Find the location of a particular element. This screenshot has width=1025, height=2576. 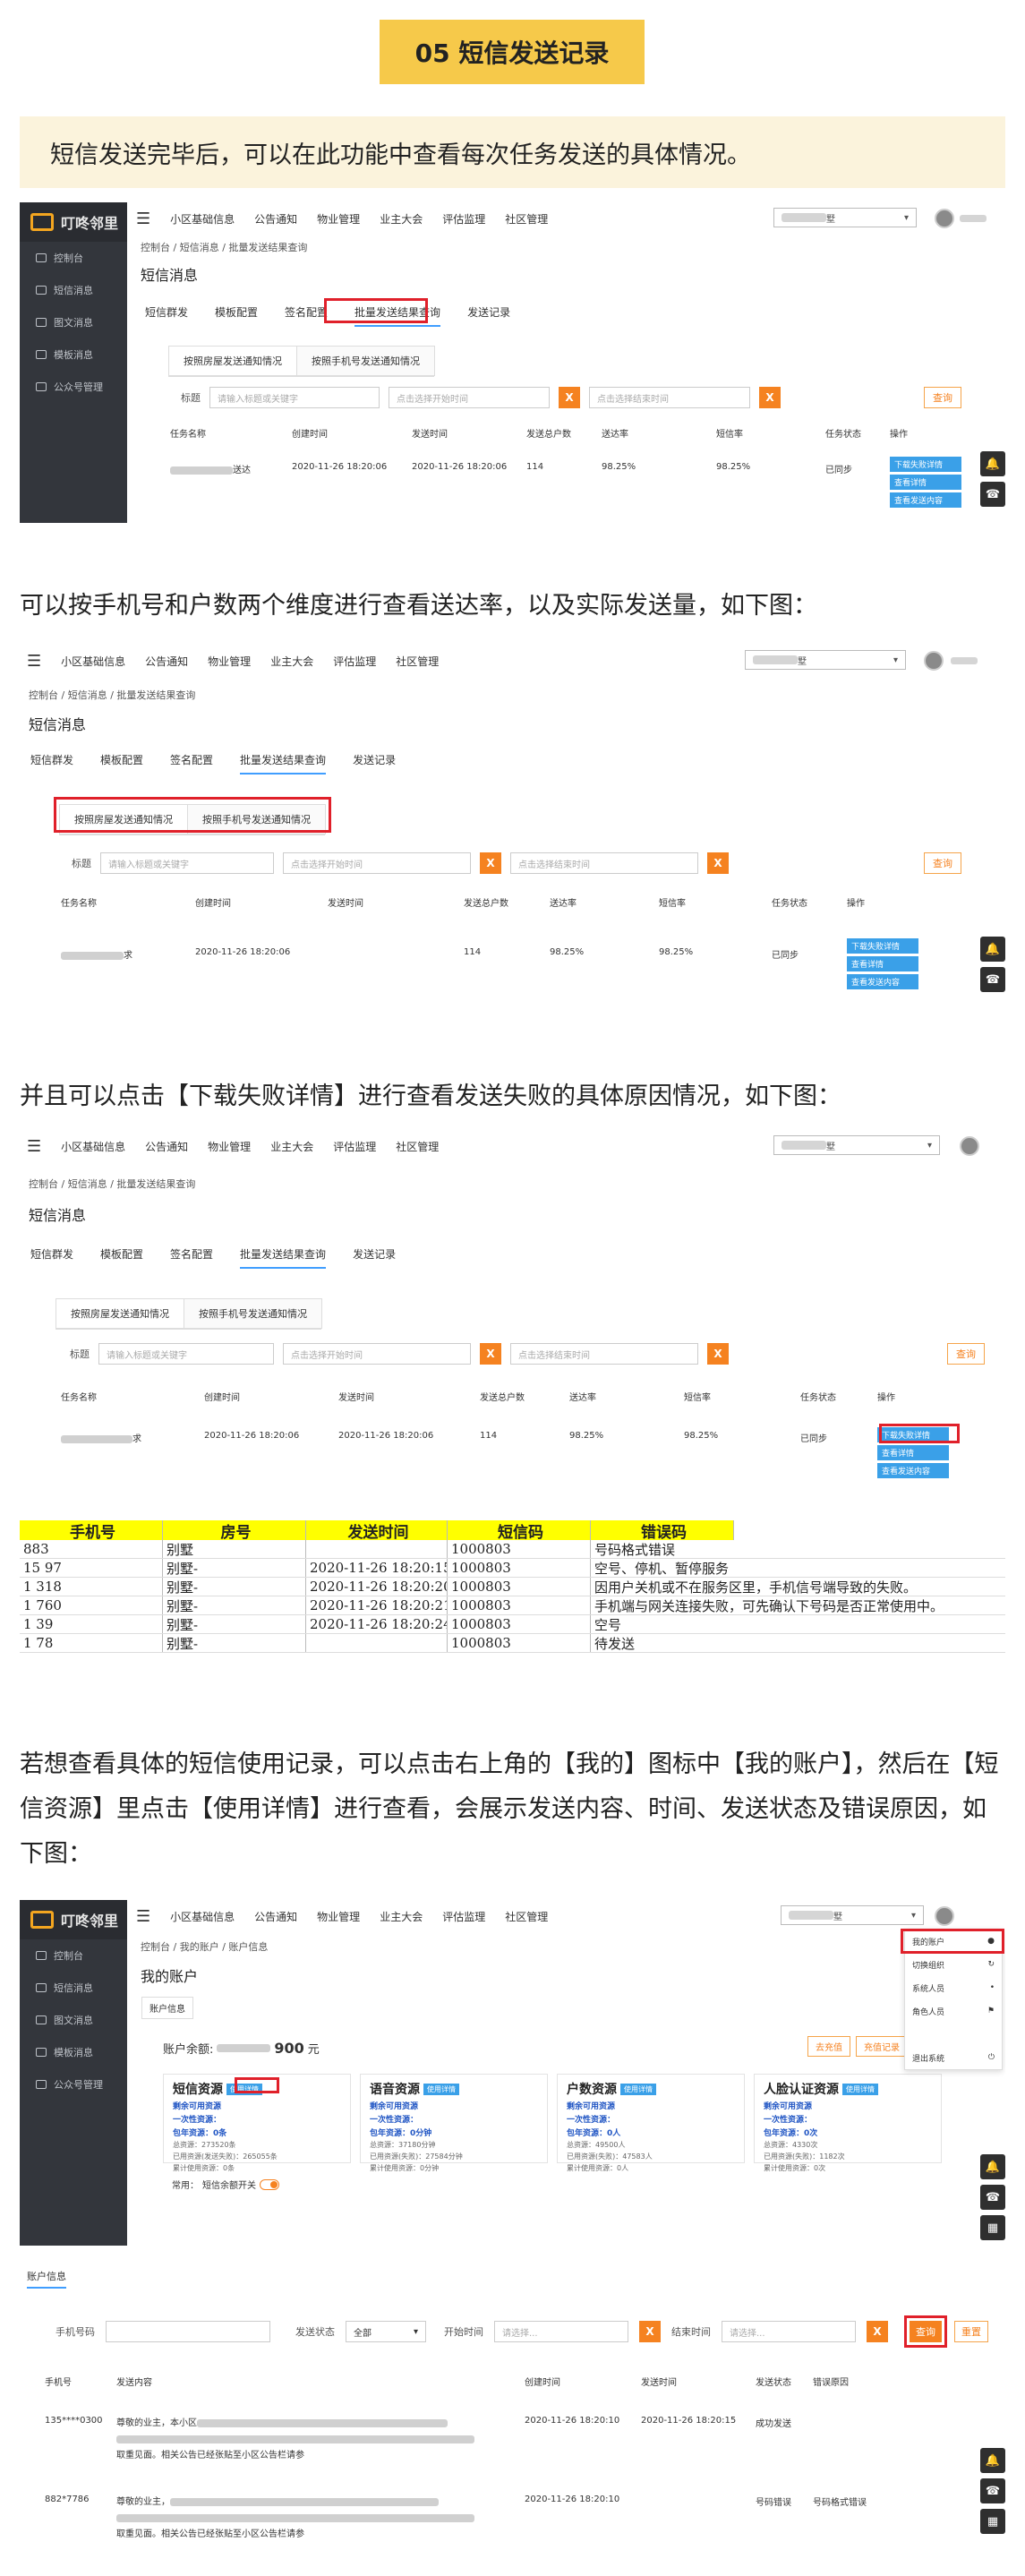

nav-community: 小区基础信息 is located at coordinates (202, 219).